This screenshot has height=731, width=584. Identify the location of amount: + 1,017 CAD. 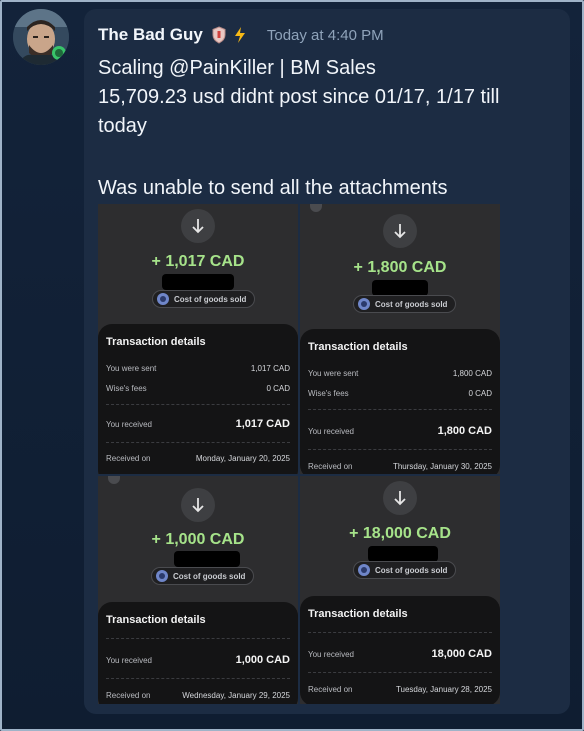
(198, 261).